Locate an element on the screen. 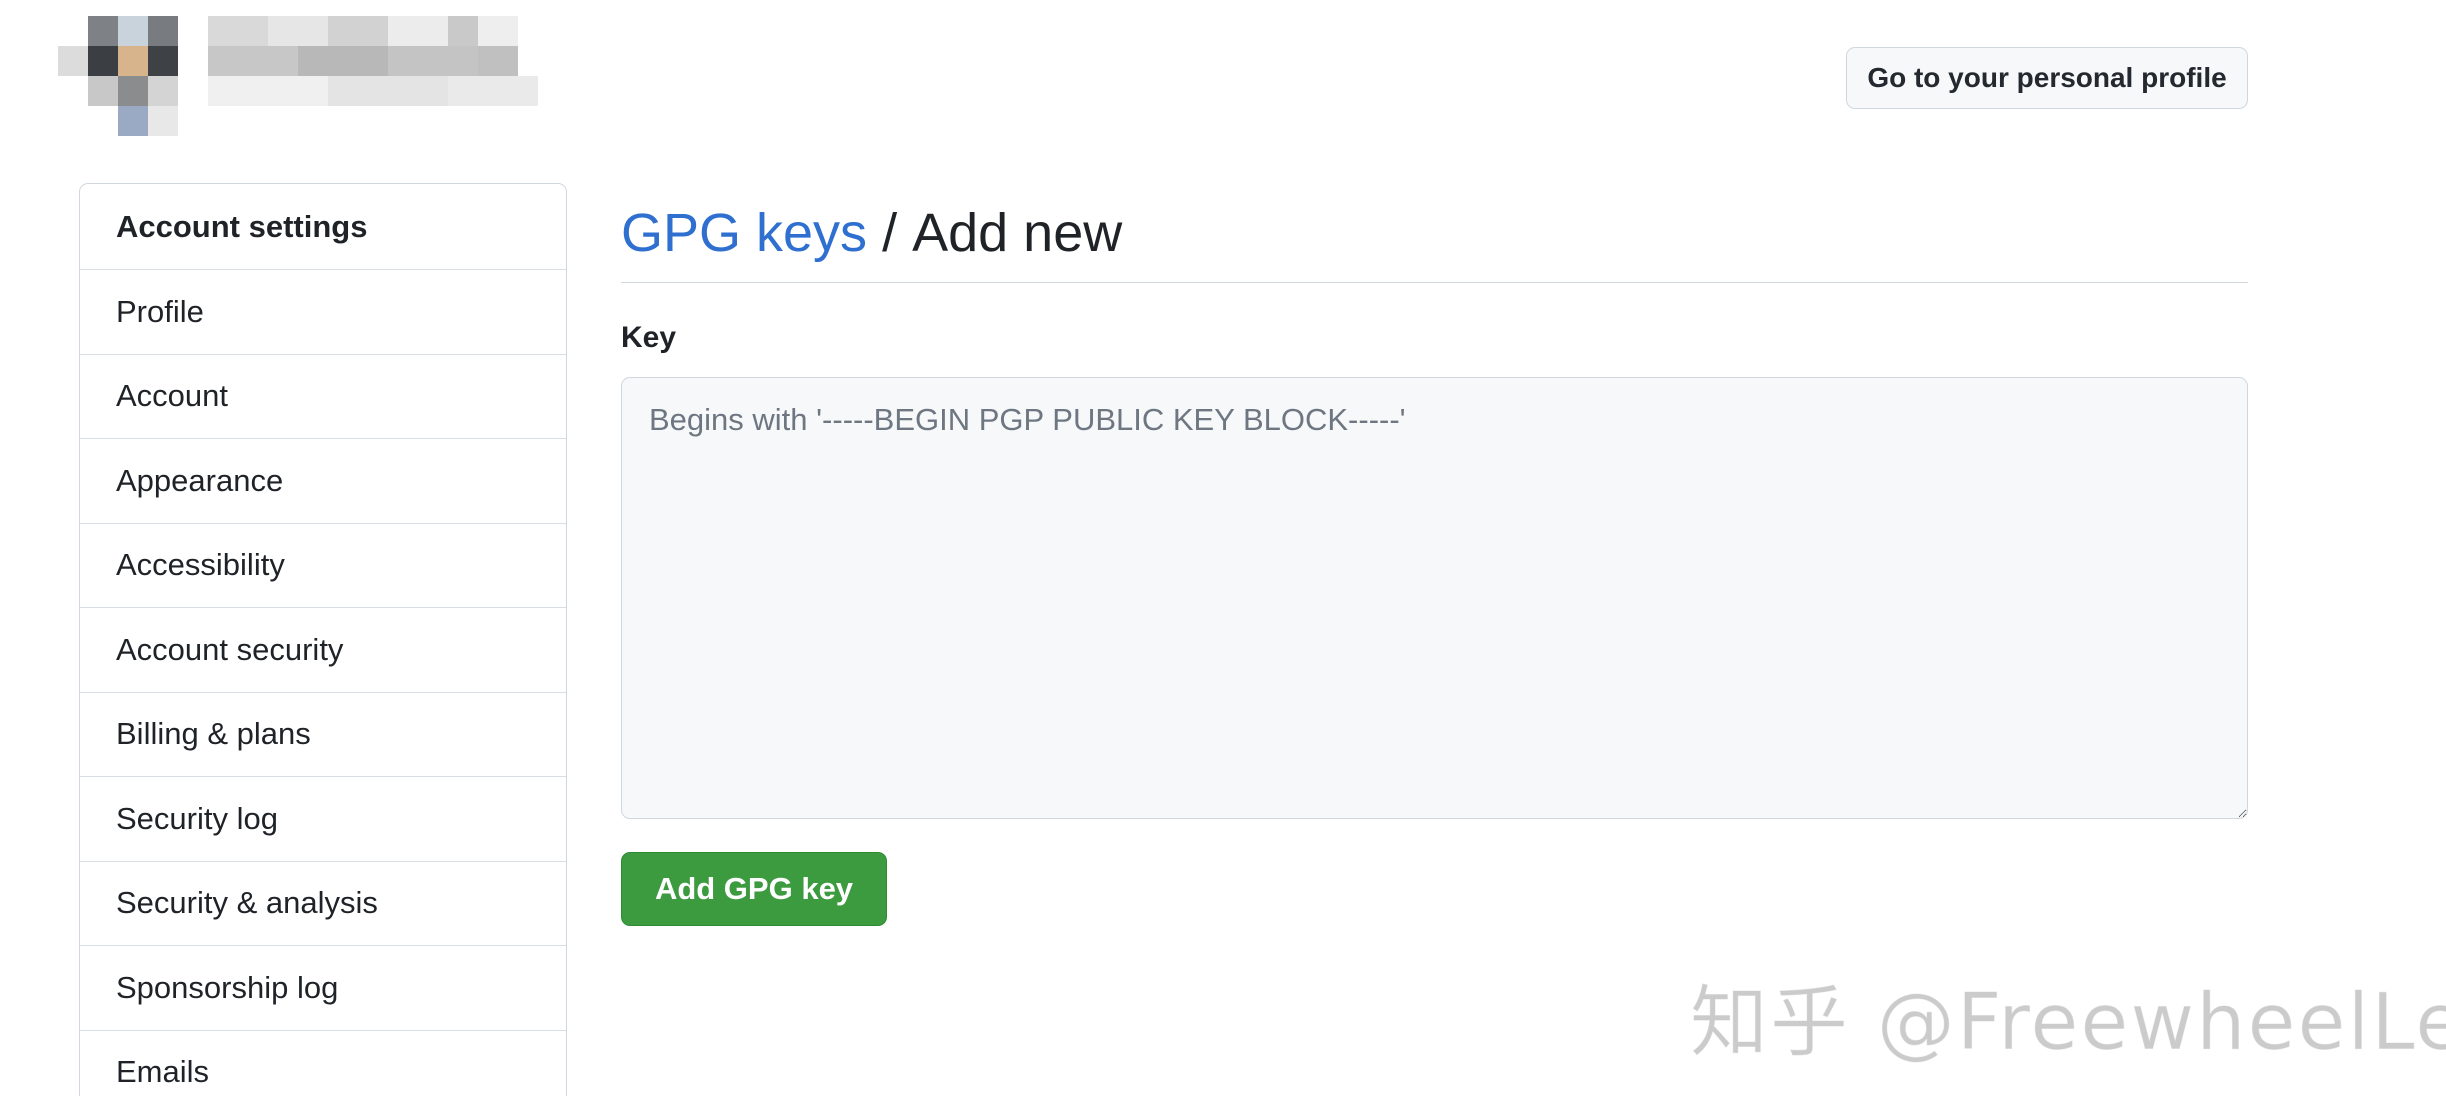  sidebar-item-account-security: Account security is located at coordinates (323, 650).